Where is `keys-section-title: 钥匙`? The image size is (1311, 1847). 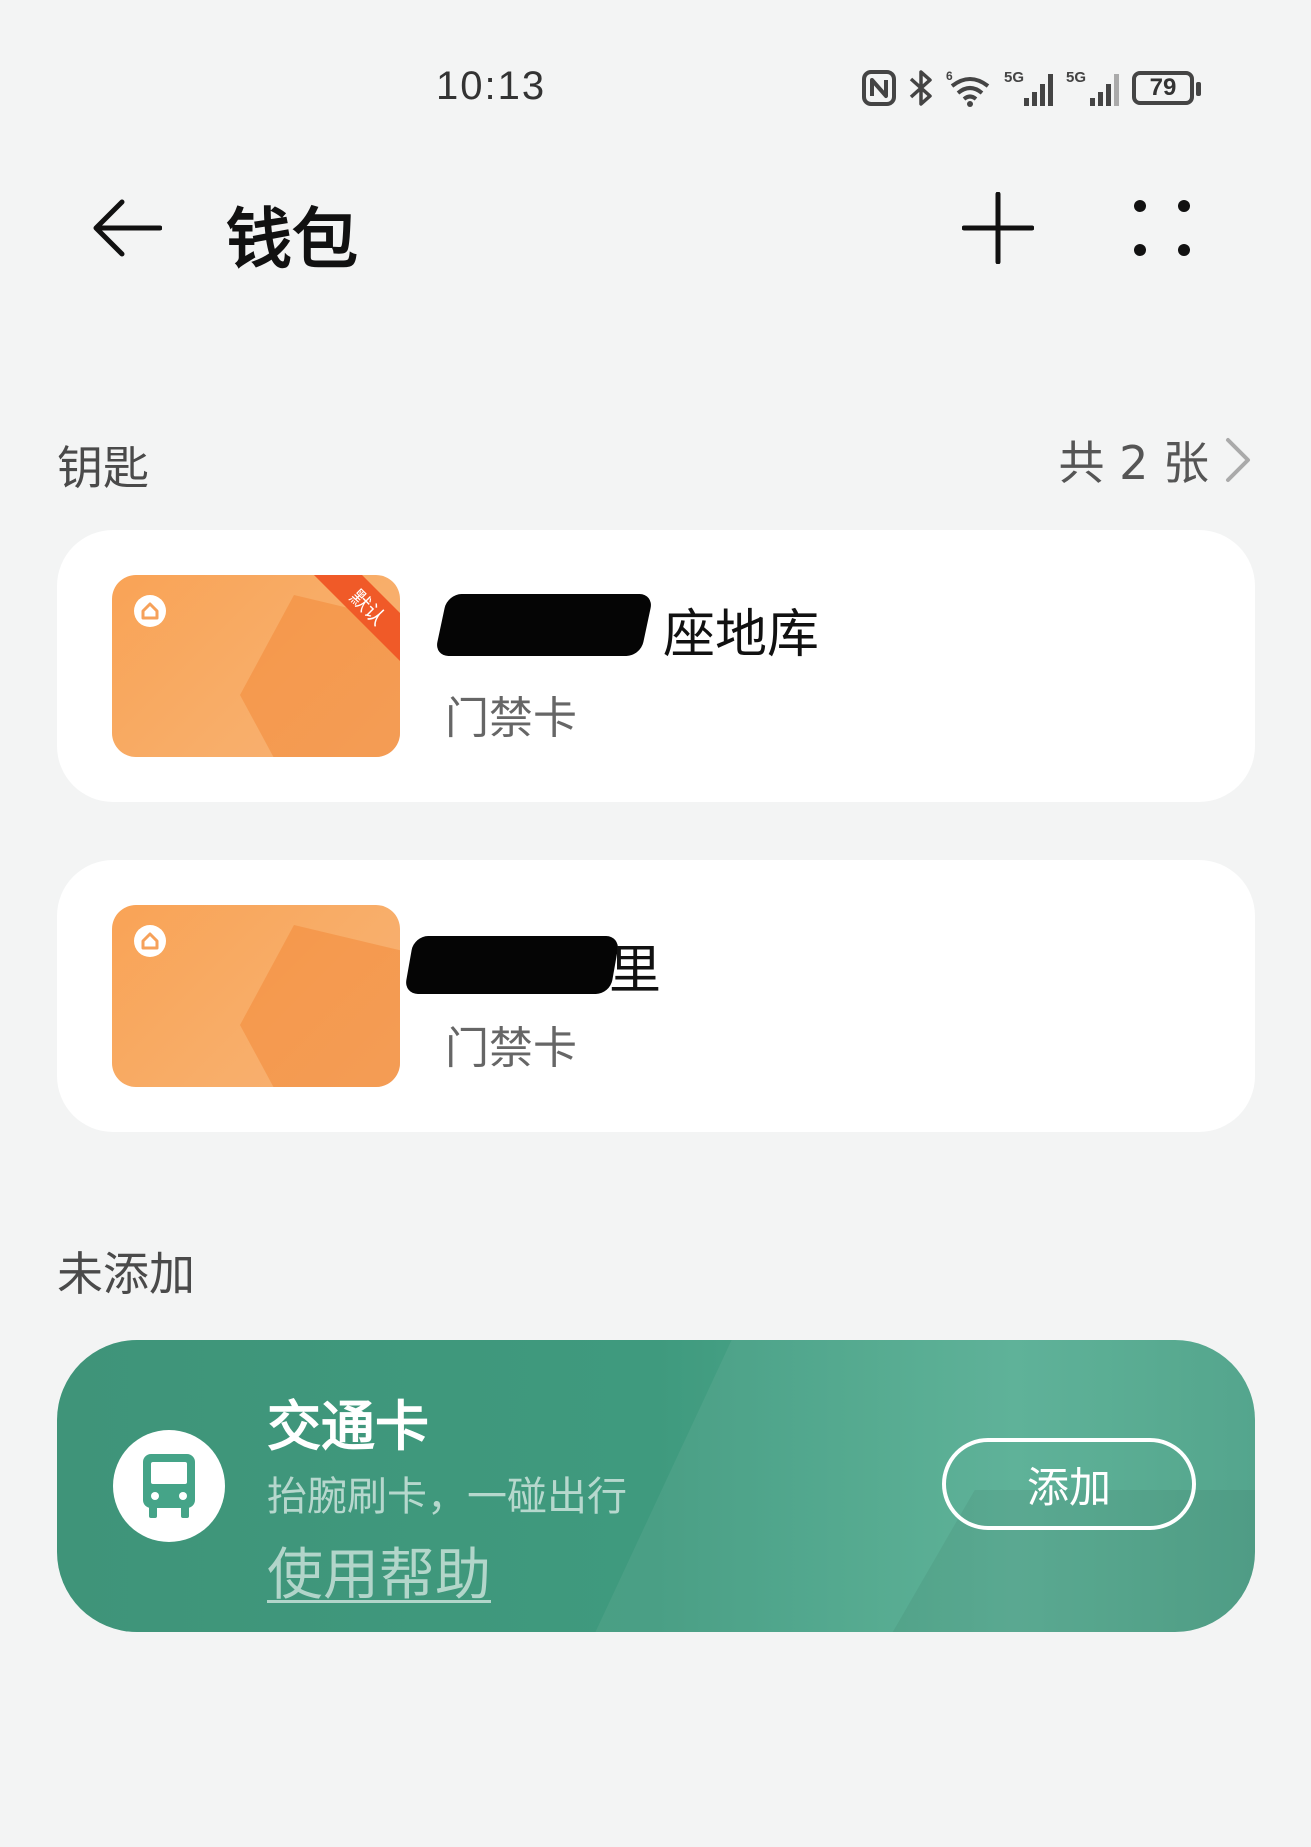 keys-section-title: 钥匙 is located at coordinates (103, 468).